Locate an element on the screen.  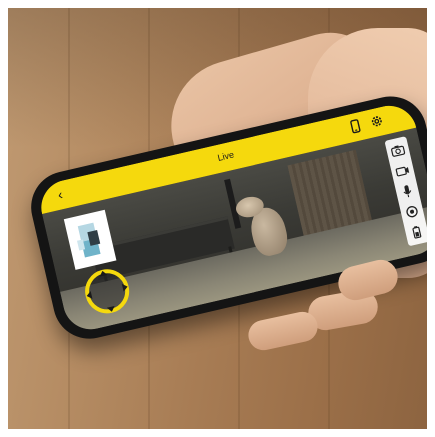
joystick-down-arrow-icon is located at coordinates (111, 309).